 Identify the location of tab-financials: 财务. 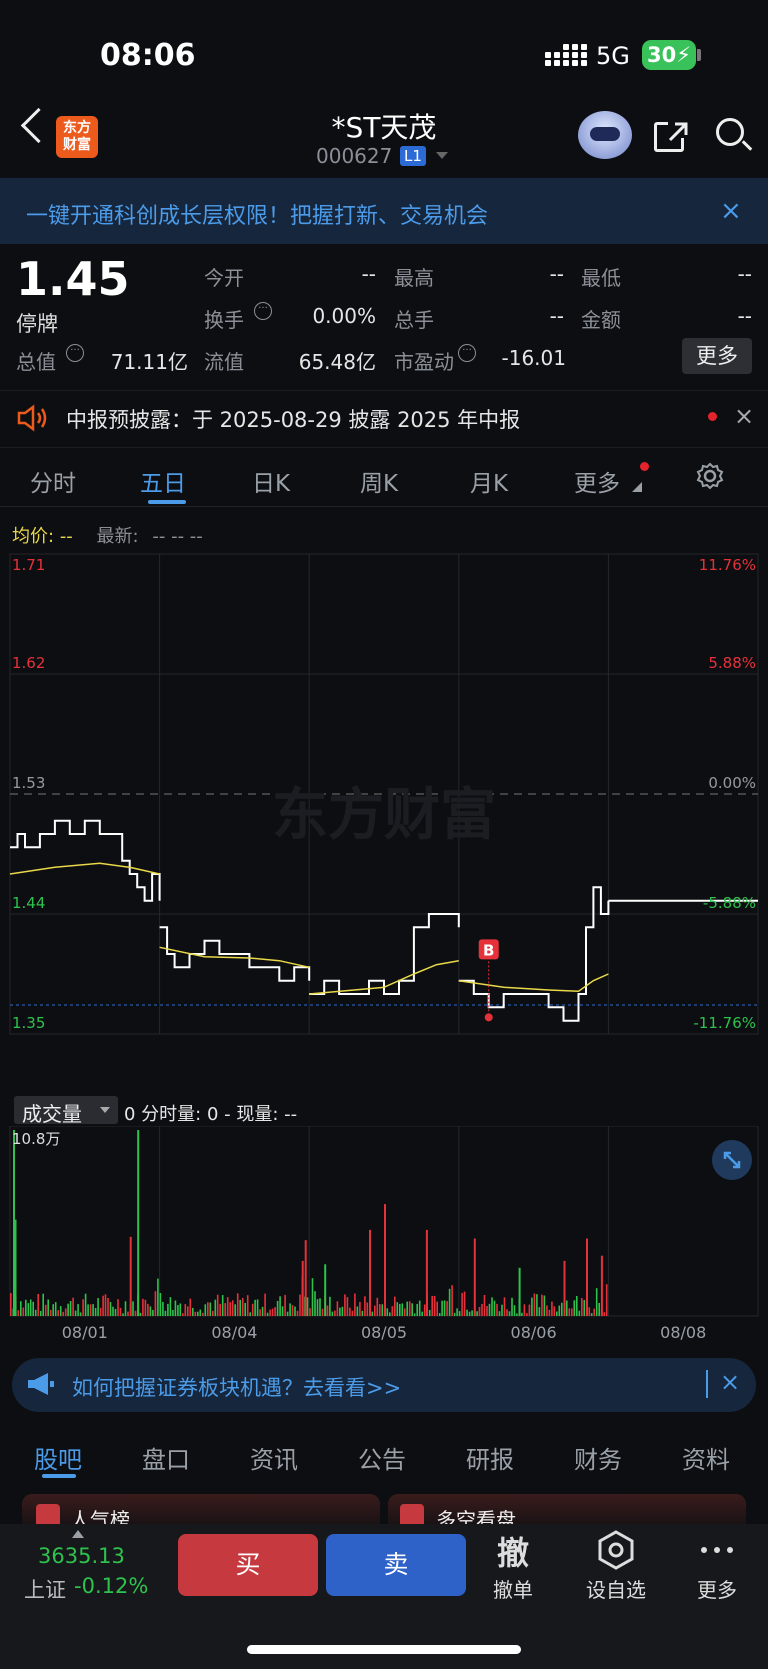
(598, 1457).